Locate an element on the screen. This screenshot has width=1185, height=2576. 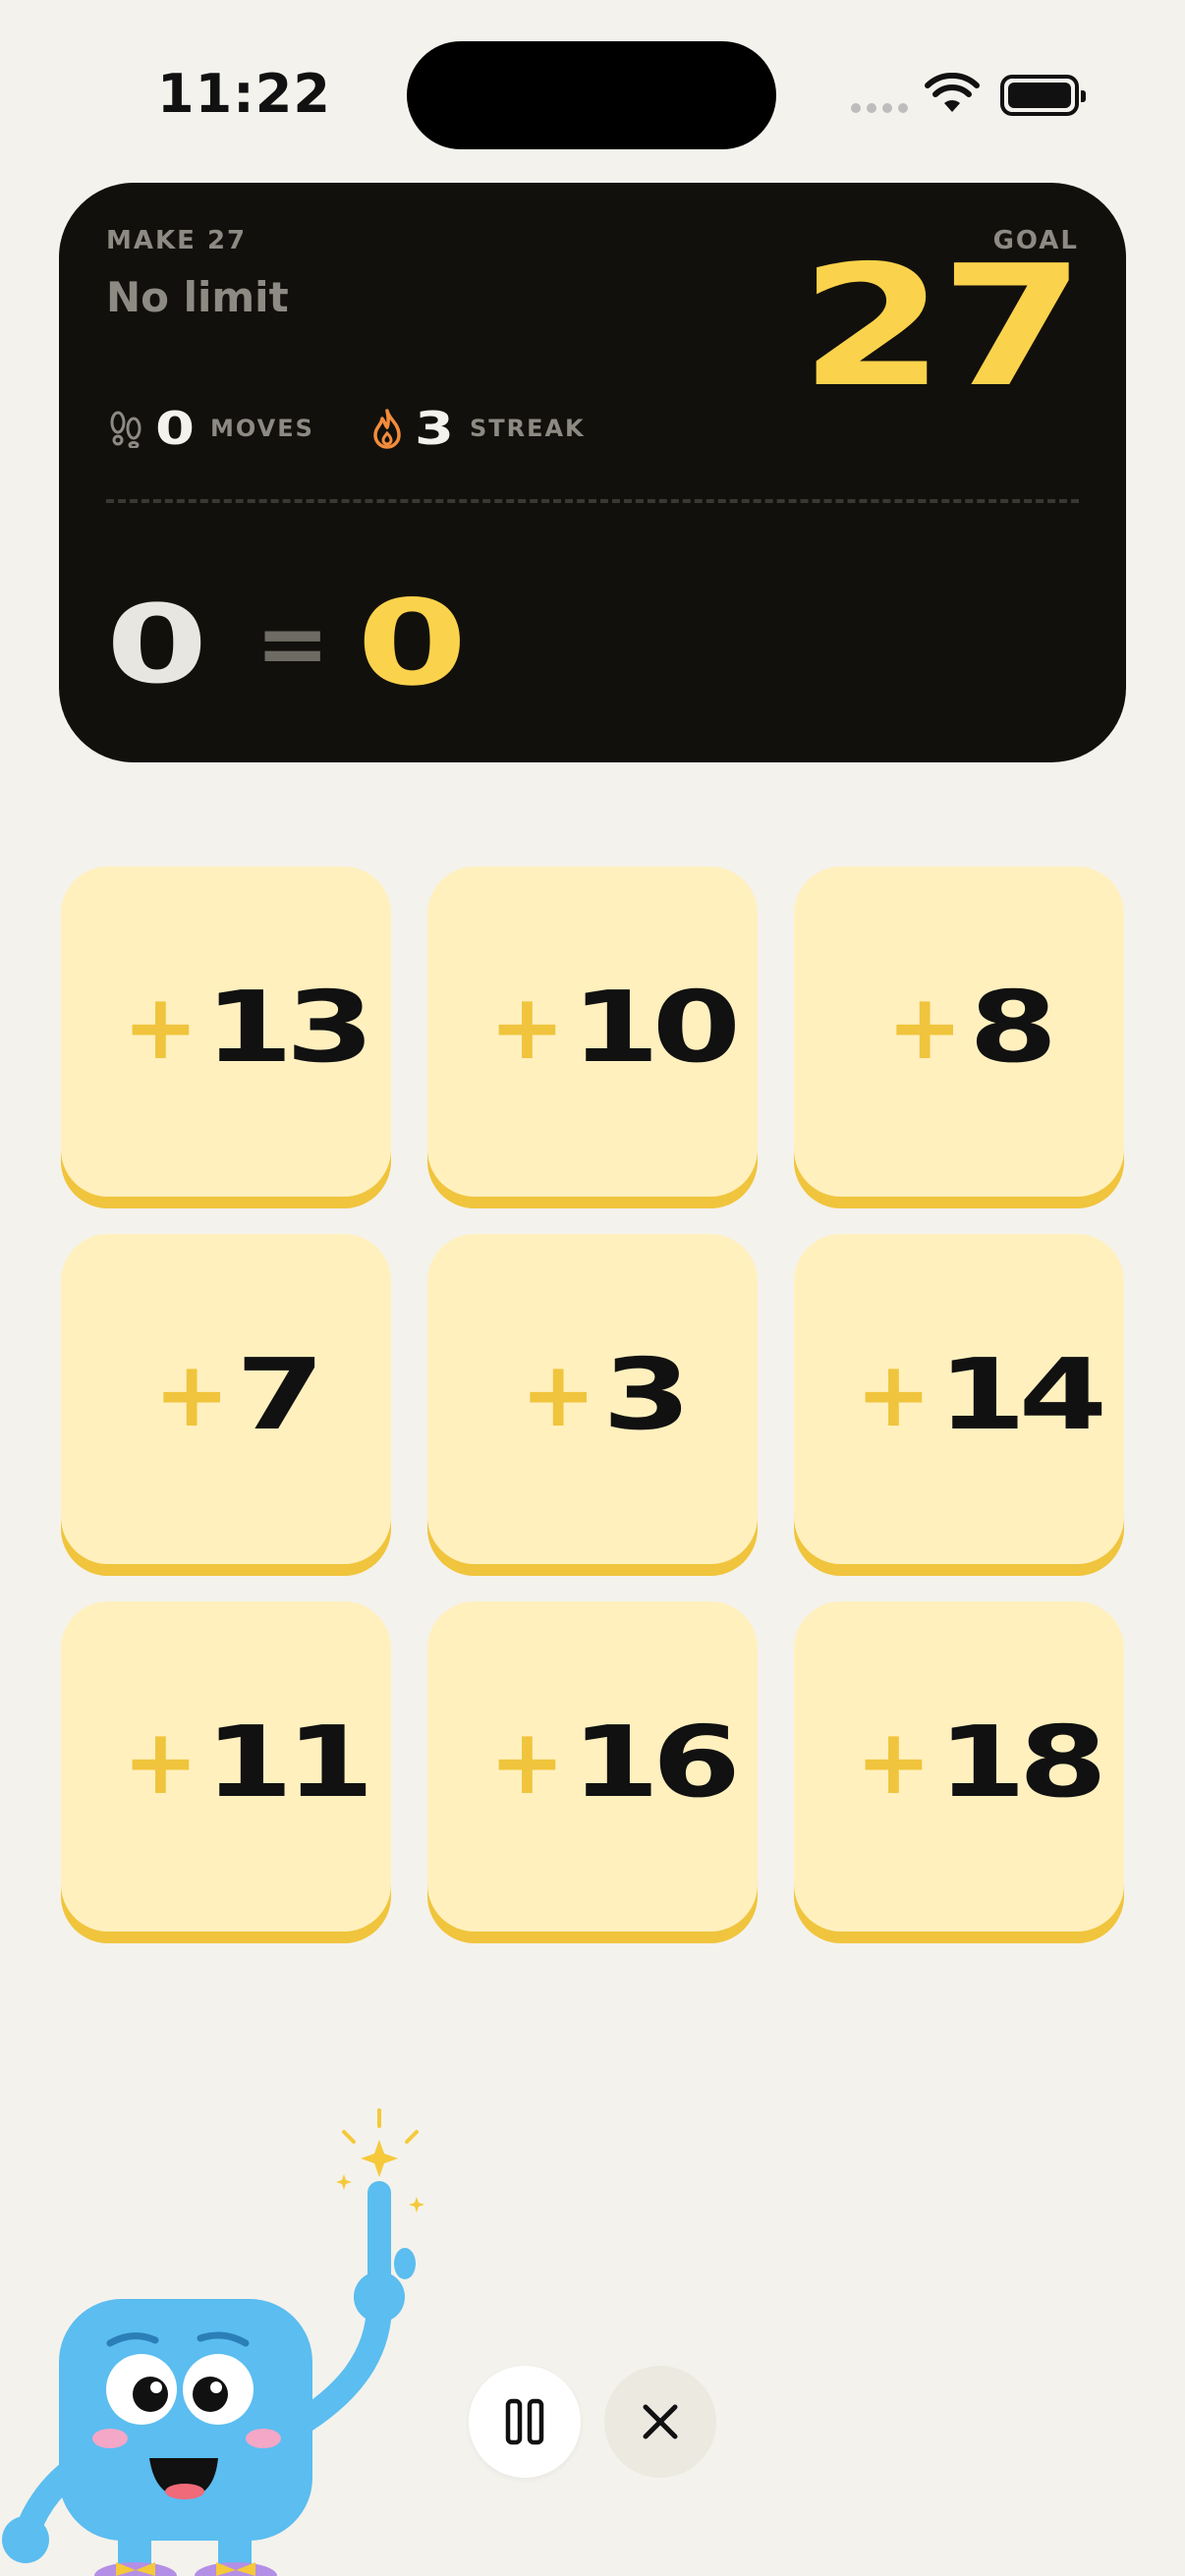
status-time: 11:22 is located at coordinates (244, 94).